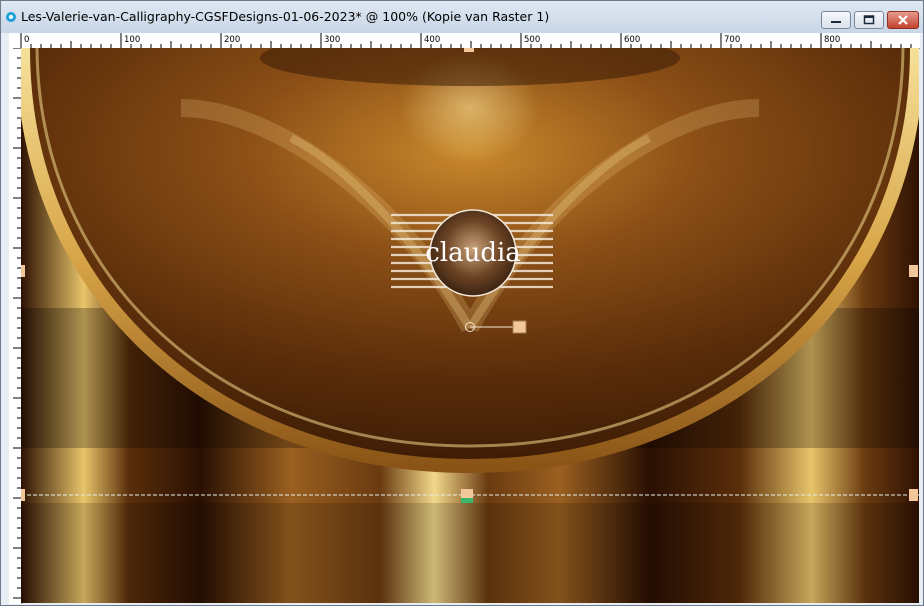 The width and height of the screenshot is (924, 606). I want to click on ruler-label: 0, so click(26, 40).